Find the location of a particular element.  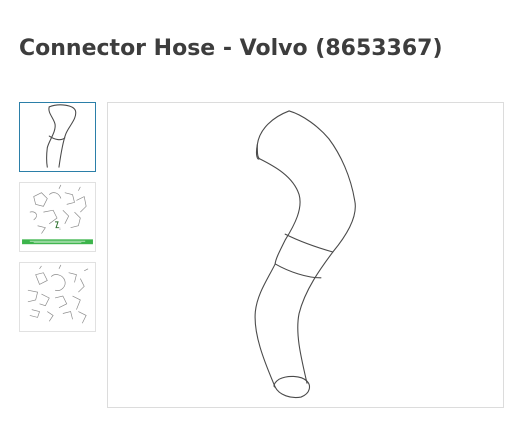

highlight-band is located at coordinates (57, 242).